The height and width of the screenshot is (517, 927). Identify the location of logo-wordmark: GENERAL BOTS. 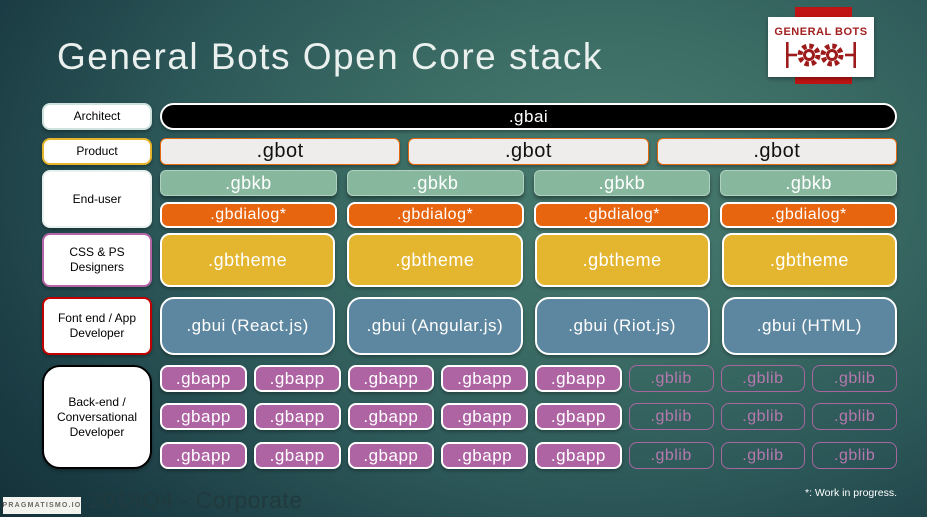
(821, 31).